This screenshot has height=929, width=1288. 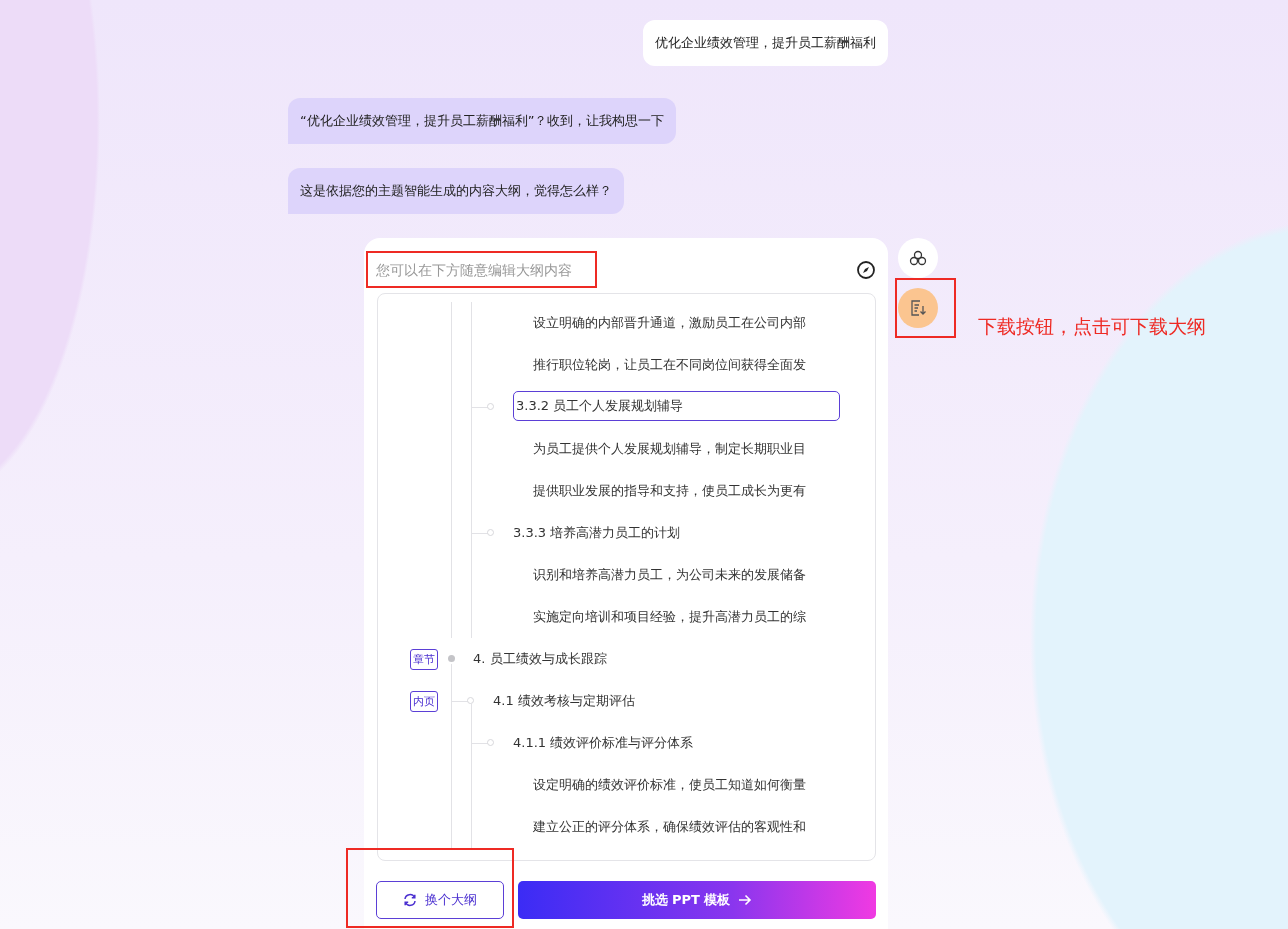 I want to click on choose-template-button: 挑选 PPT 模板, so click(x=697, y=900).